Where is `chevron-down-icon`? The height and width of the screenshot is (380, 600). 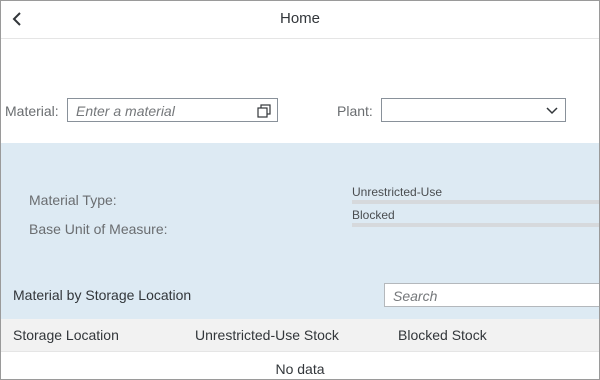
chevron-down-icon is located at coordinates (552, 111).